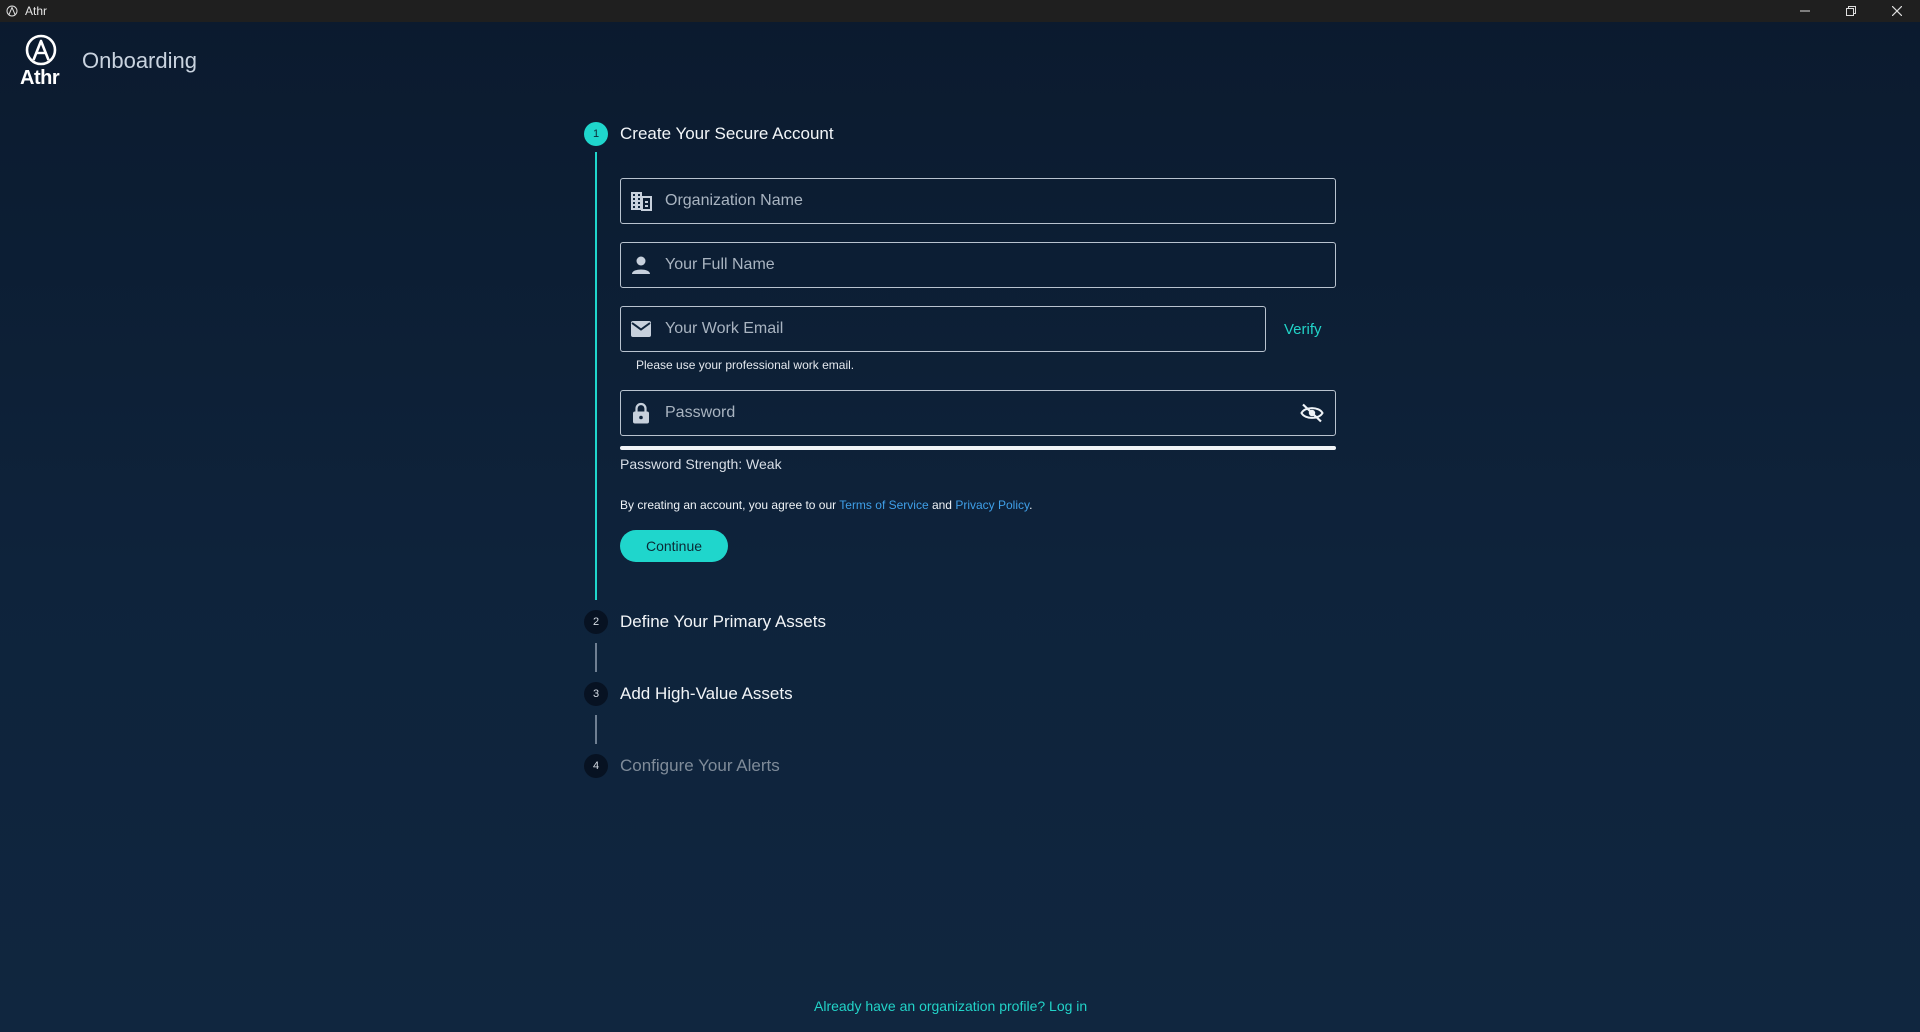 Image resolution: width=1920 pixels, height=1032 pixels. I want to click on organization-name-field, so click(978, 201).